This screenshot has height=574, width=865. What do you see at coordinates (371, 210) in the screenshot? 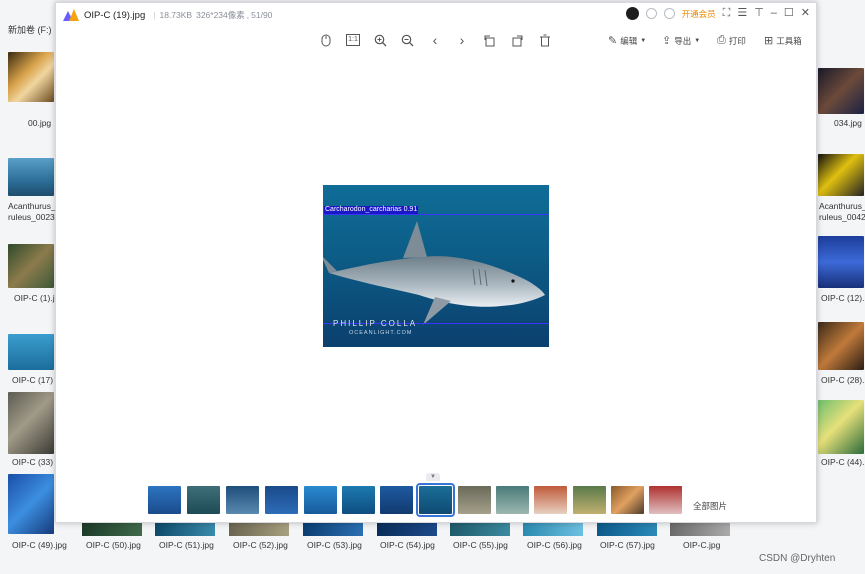
I see `detection-label: Carcharodon_carcharias 0.91` at bounding box center [371, 210].